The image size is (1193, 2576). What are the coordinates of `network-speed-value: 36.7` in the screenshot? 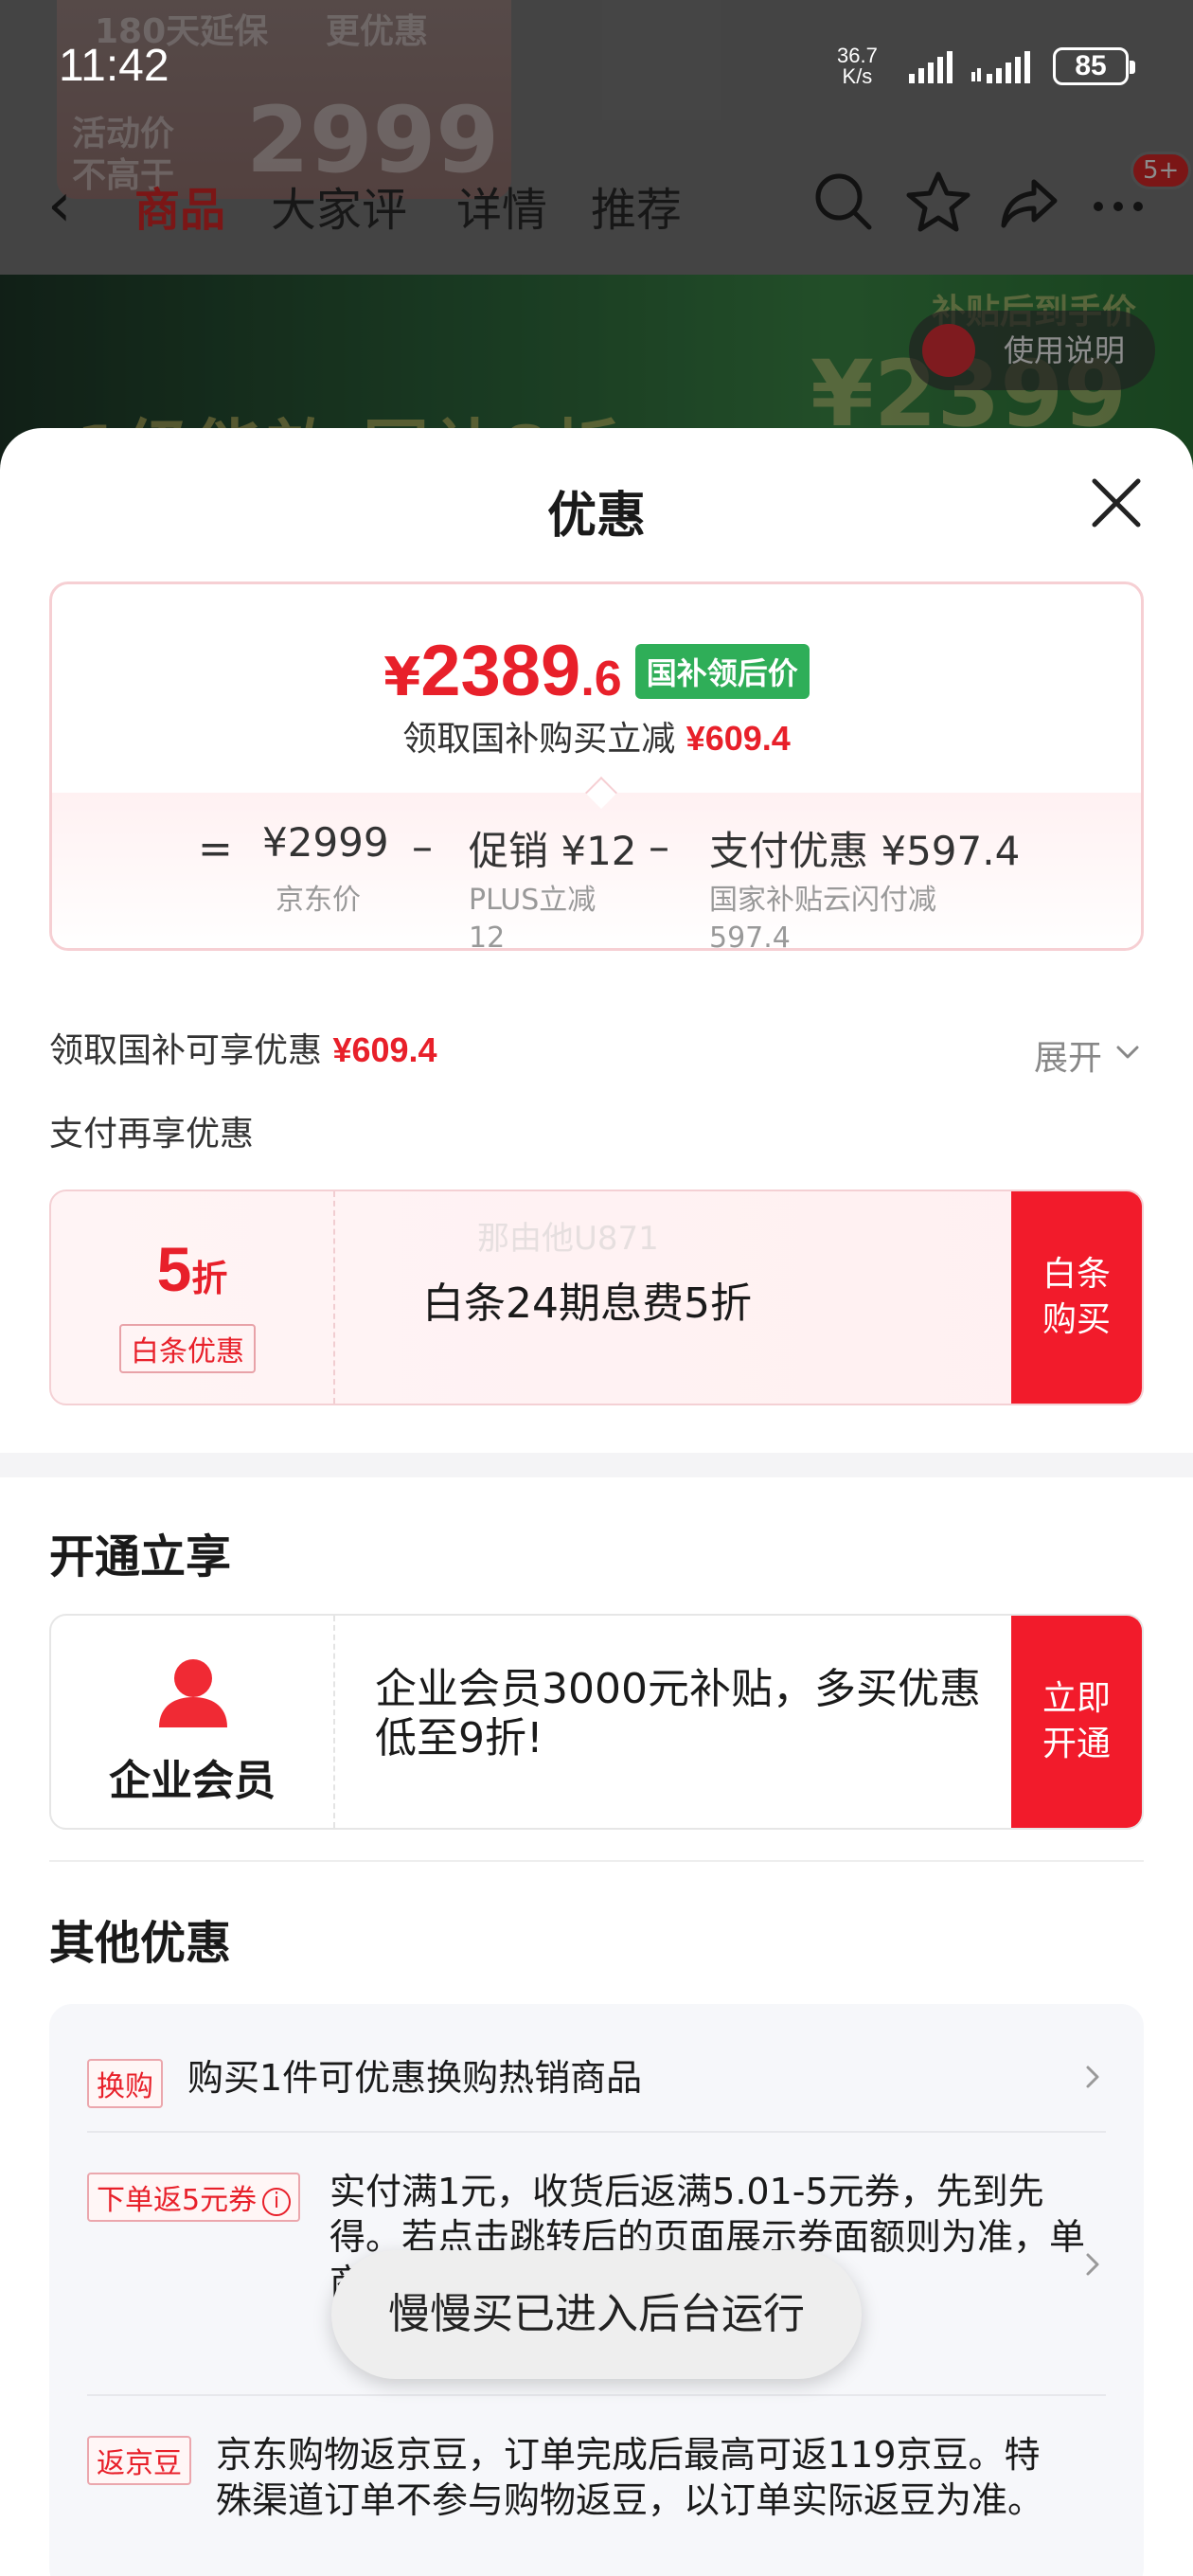 It's located at (857, 55).